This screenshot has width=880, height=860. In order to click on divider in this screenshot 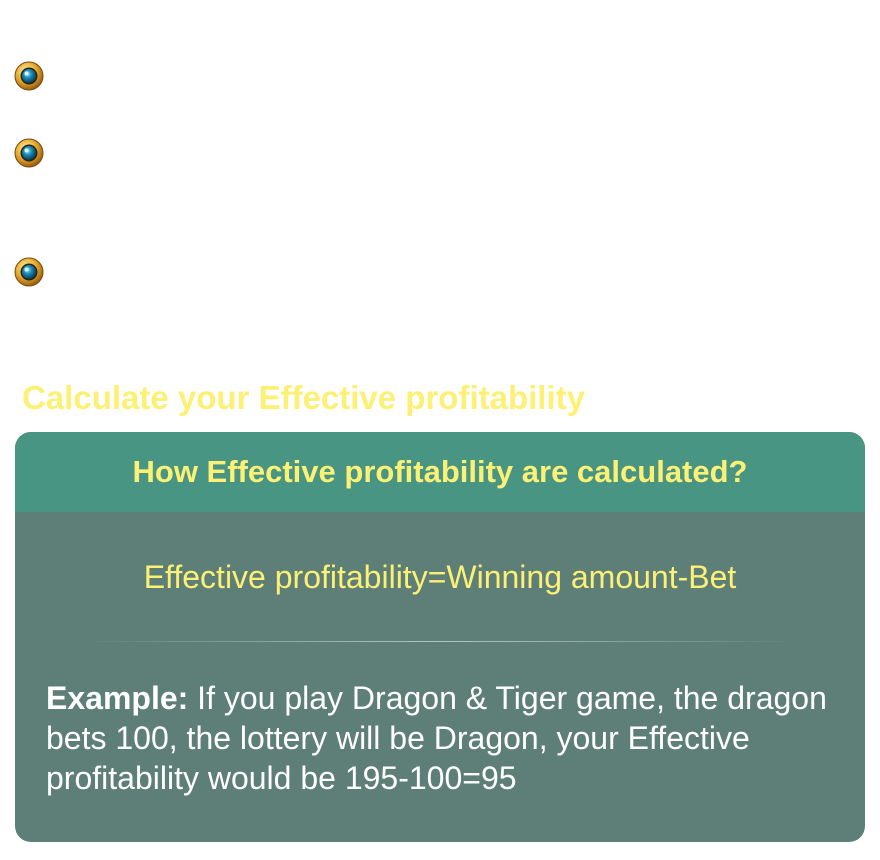, I will do `click(440, 641)`.